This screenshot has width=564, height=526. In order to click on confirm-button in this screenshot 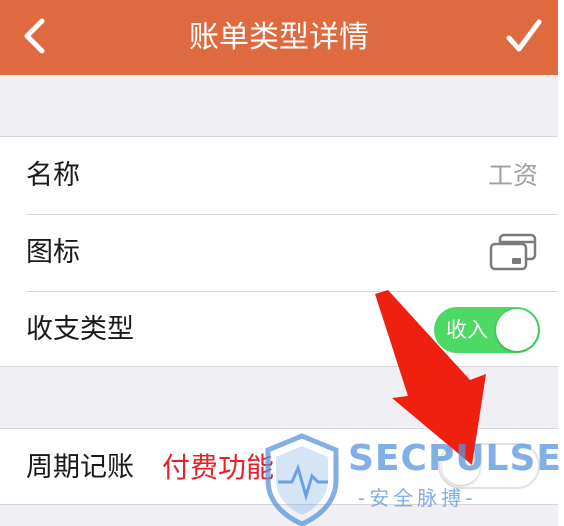, I will do `click(524, 36)`.